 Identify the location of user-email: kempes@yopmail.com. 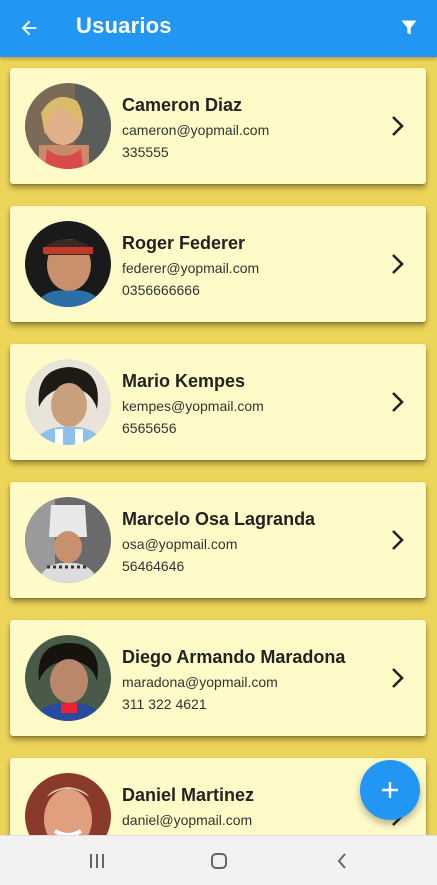
(193, 406).